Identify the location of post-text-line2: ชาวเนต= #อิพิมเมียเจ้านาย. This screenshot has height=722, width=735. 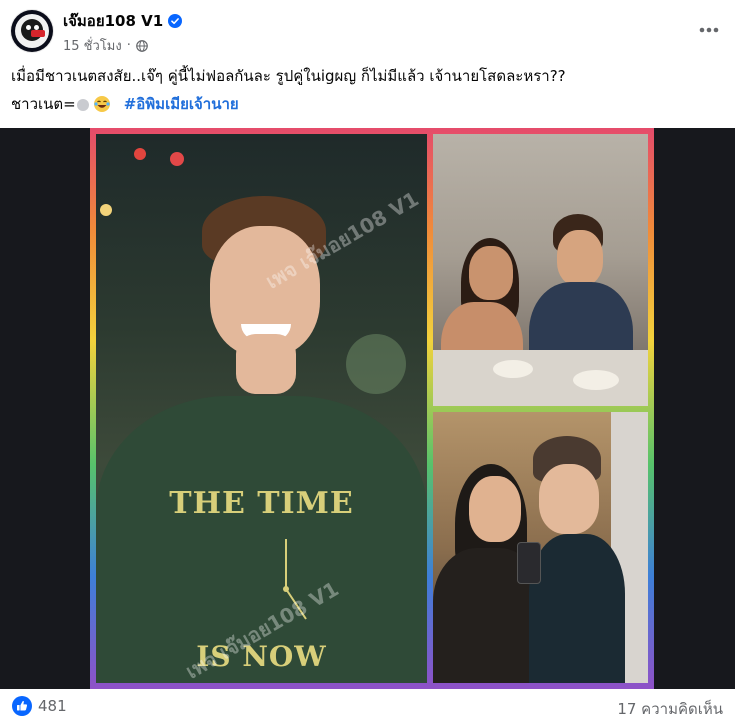
(125, 104).